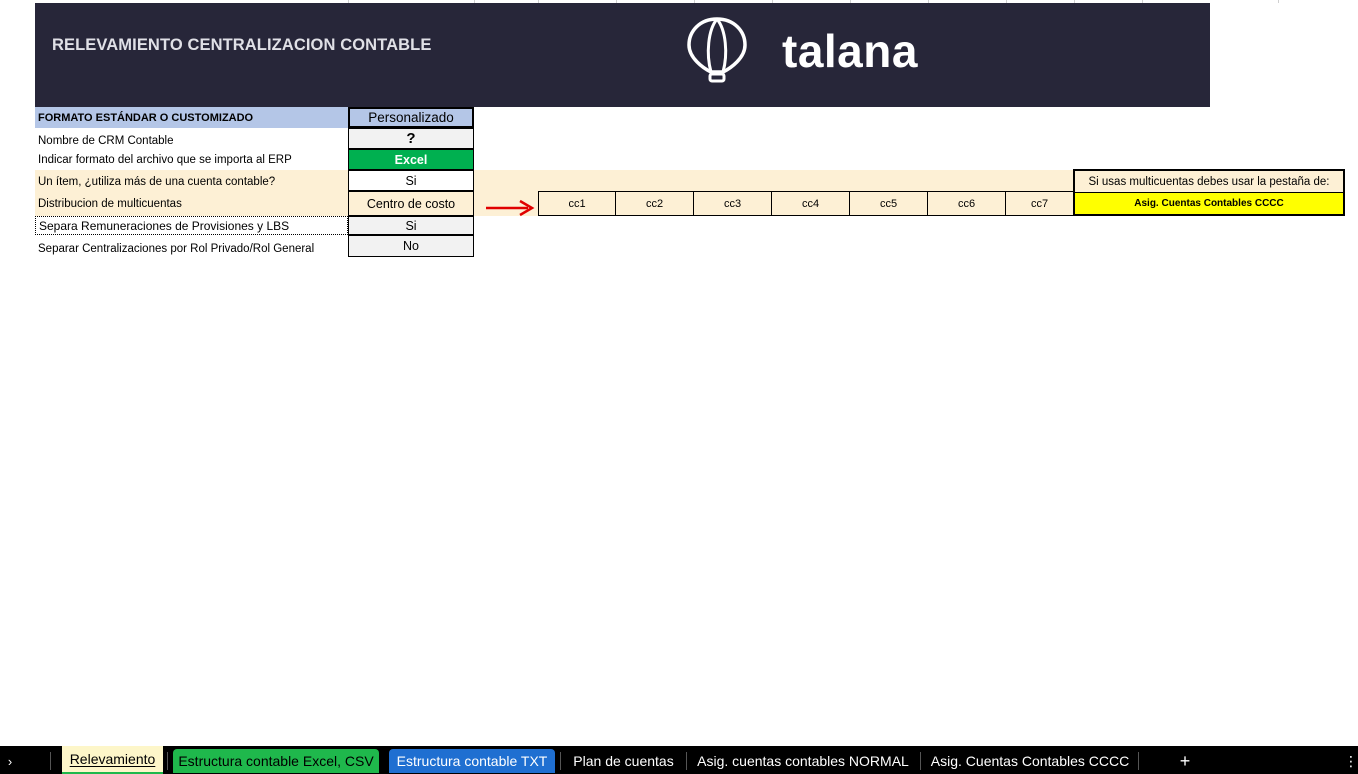 The image size is (1358, 774). What do you see at coordinates (411, 180) in the screenshot?
I see `multi-account-select: Si` at bounding box center [411, 180].